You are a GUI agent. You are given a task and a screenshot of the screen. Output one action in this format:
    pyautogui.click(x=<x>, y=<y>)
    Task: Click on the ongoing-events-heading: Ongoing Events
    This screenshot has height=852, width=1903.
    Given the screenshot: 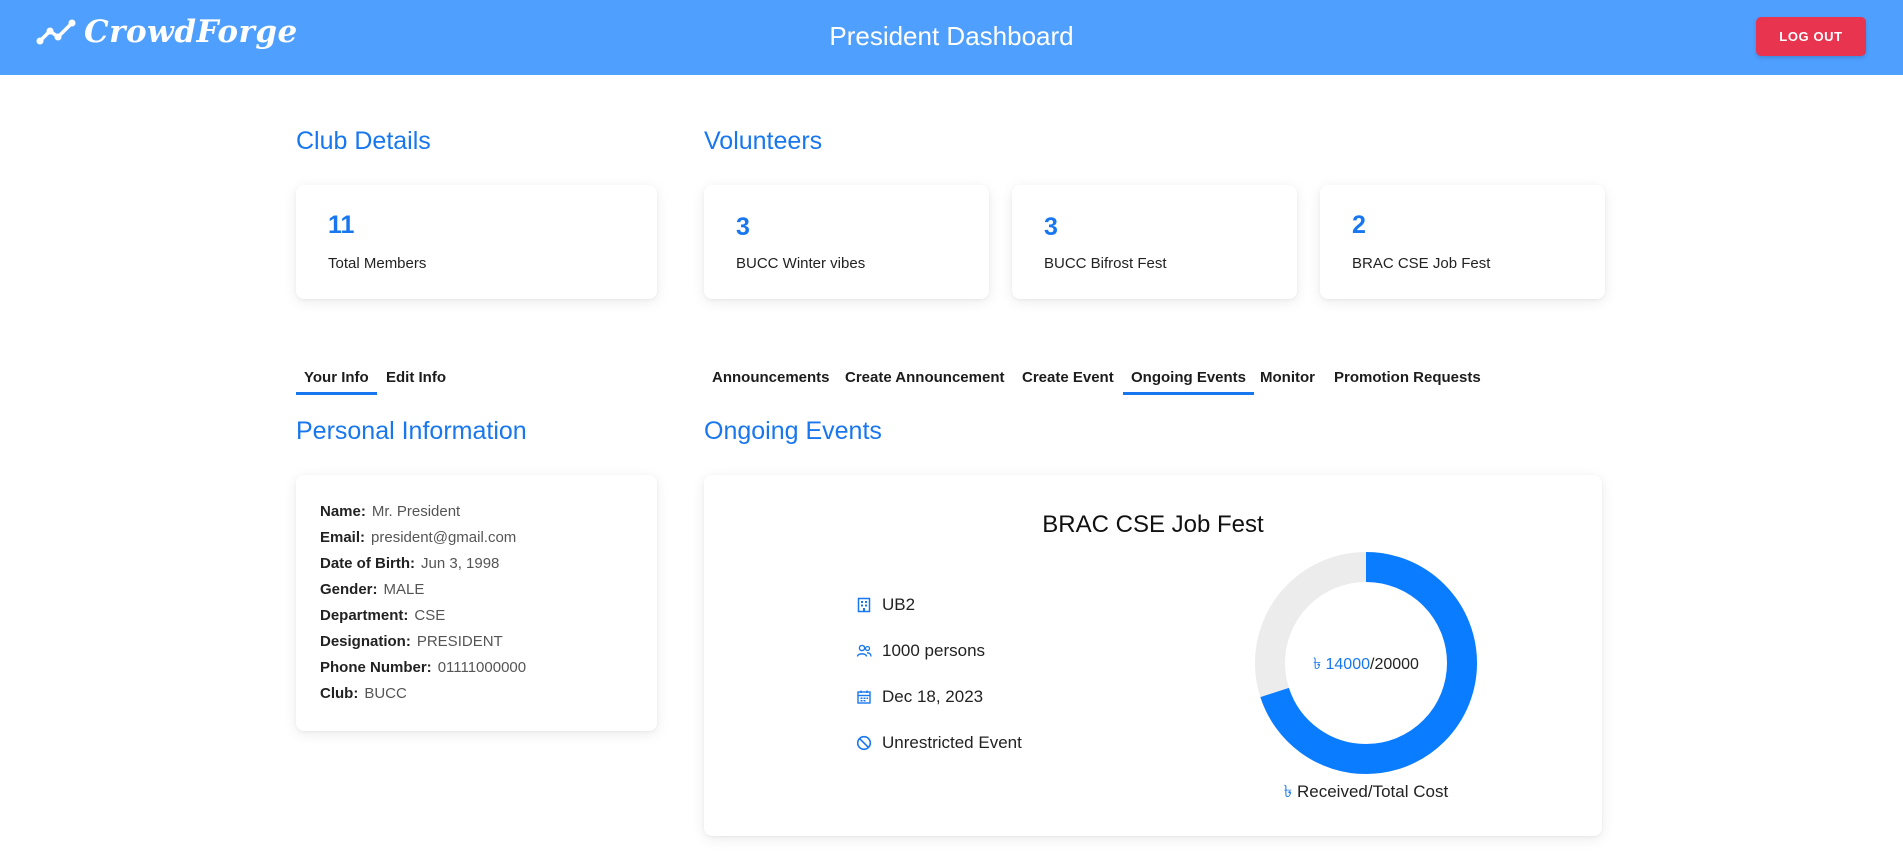 What is the action you would take?
    pyautogui.click(x=793, y=431)
    